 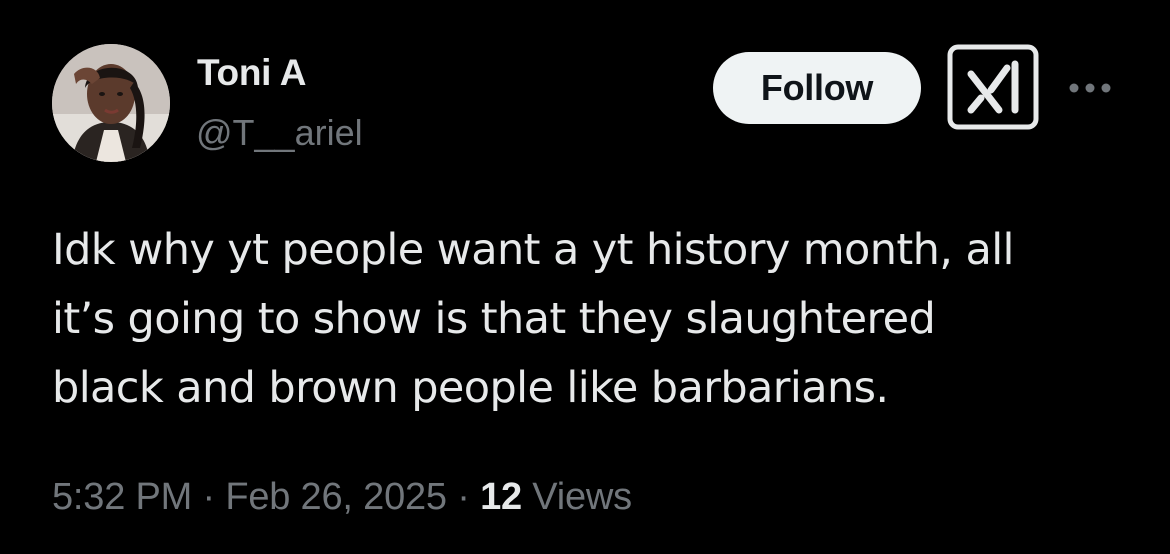 What do you see at coordinates (336, 497) in the screenshot?
I see `tweet-date: Feb 26, 2025` at bounding box center [336, 497].